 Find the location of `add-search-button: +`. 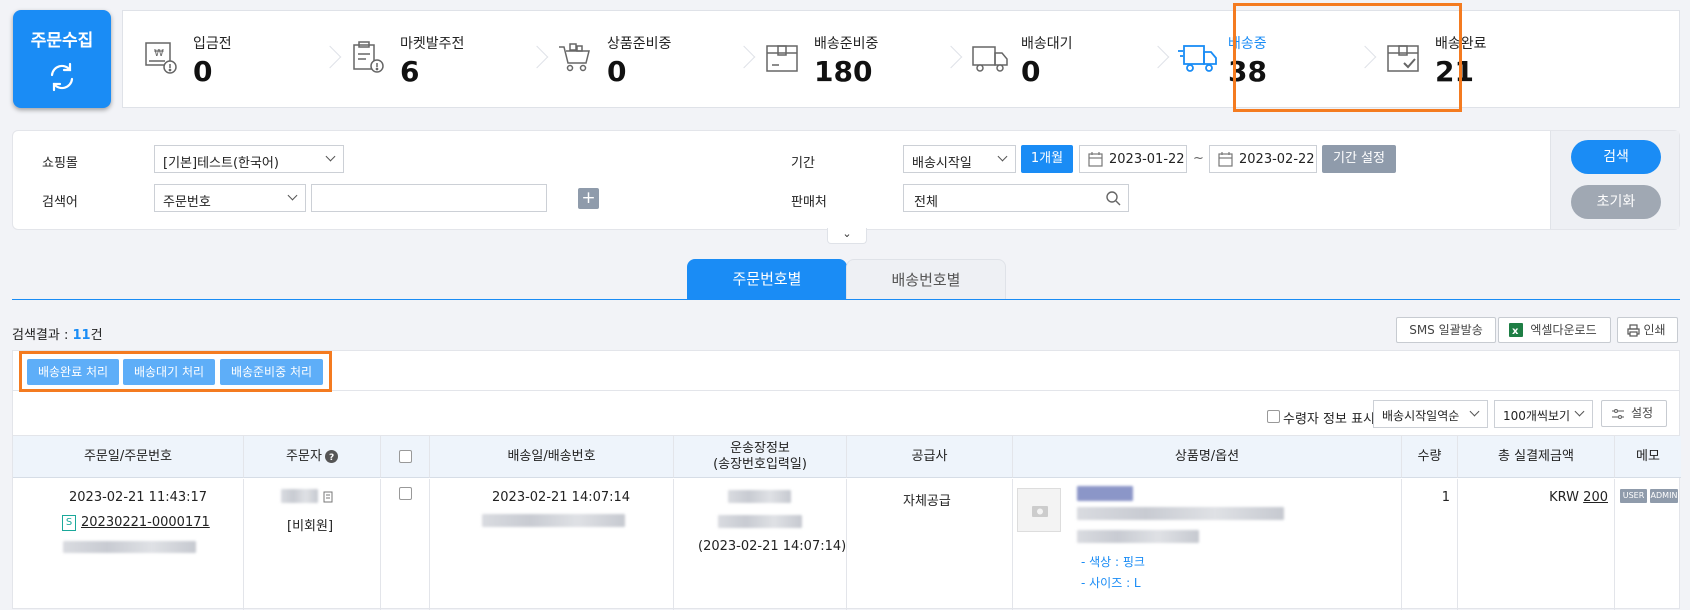

add-search-button: + is located at coordinates (588, 198).